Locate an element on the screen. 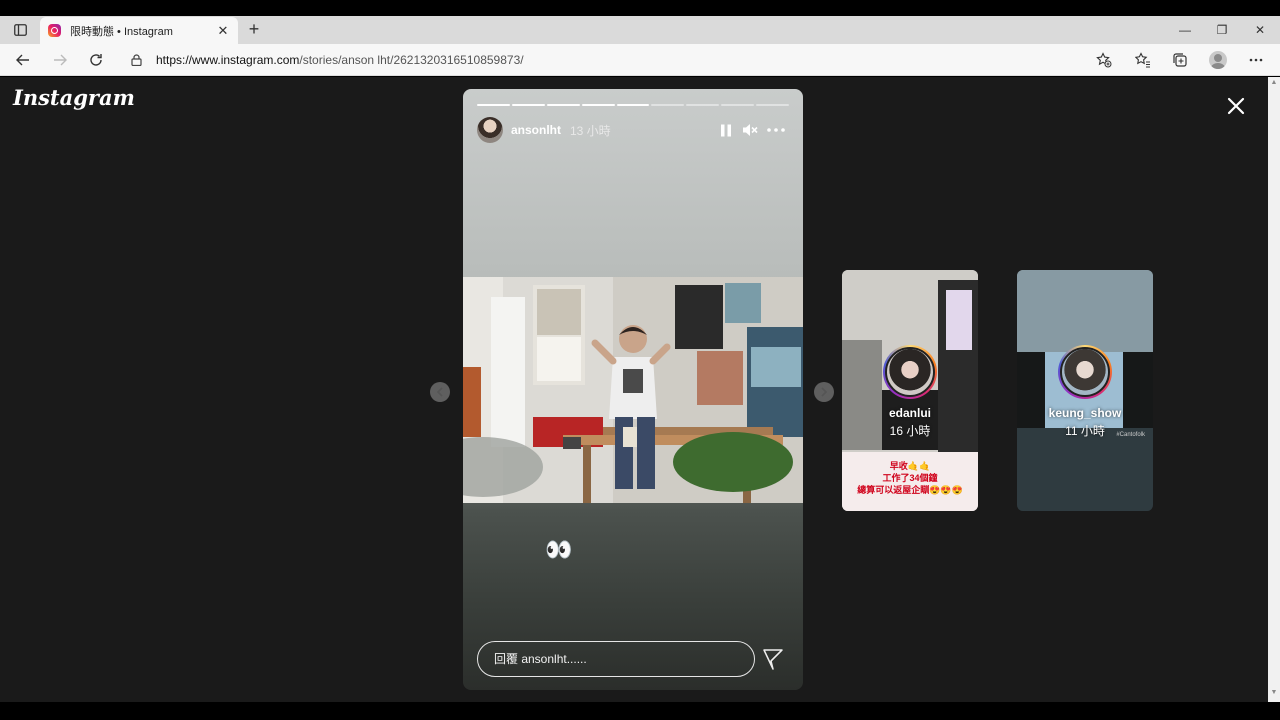 The width and height of the screenshot is (1280, 720). close-icon is located at coordinates (1236, 106).